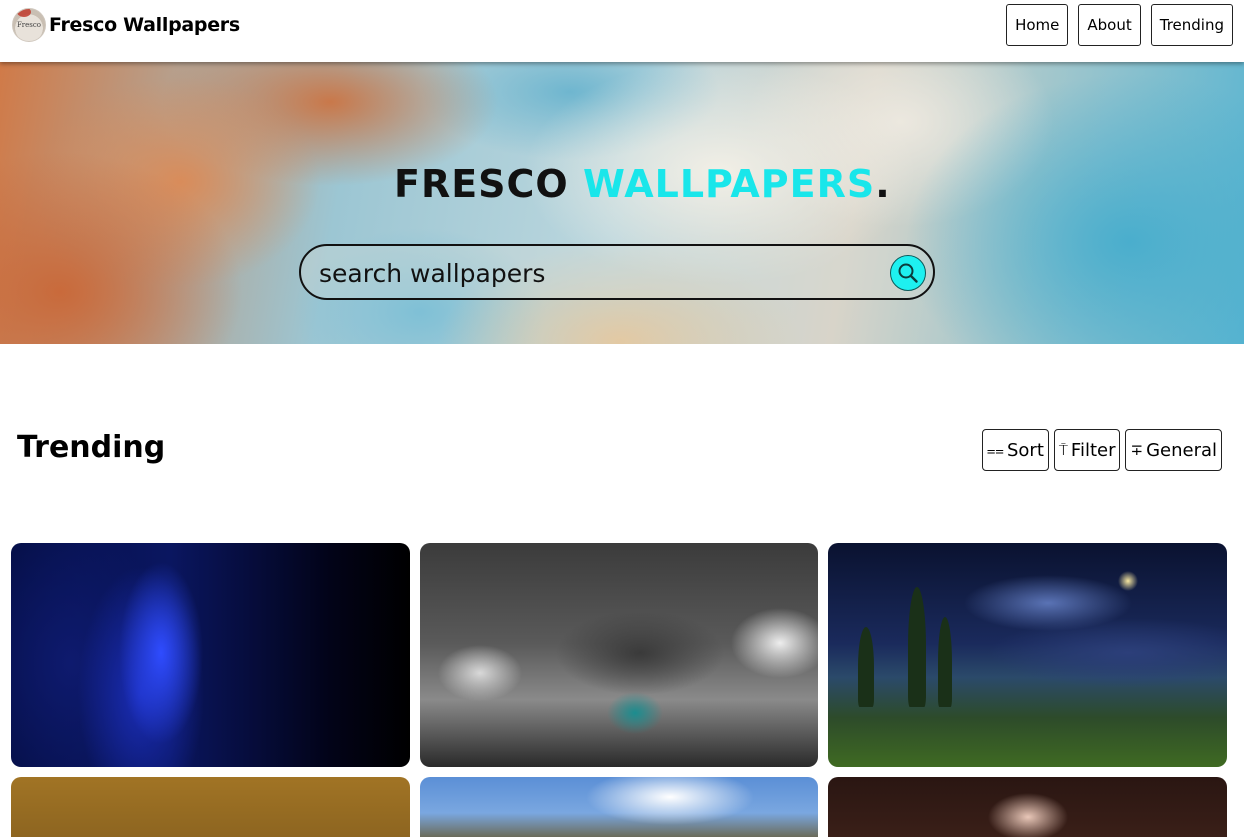  Describe the element at coordinates (1025, 450) in the screenshot. I see `sort-label: Sort` at that location.